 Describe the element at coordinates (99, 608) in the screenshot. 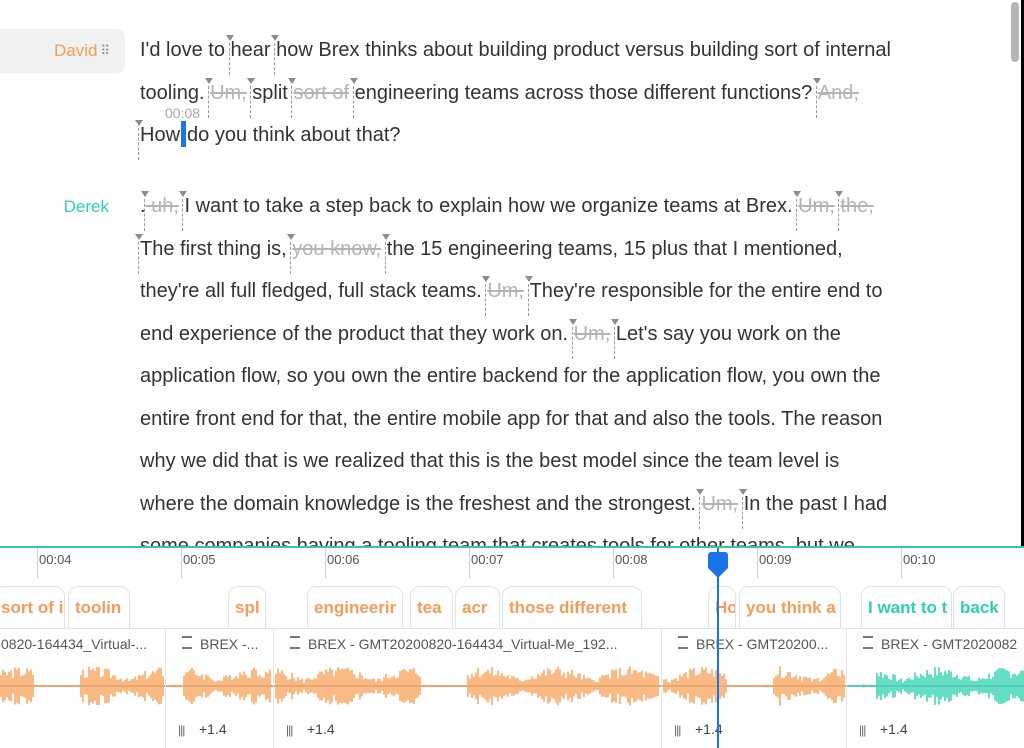

I see `word-chip: toolin` at that location.